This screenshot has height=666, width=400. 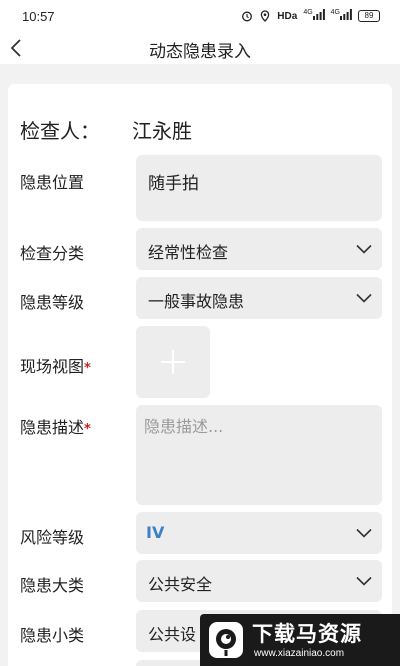 I want to click on hazard-category-select: 公共安全, so click(x=259, y=581).